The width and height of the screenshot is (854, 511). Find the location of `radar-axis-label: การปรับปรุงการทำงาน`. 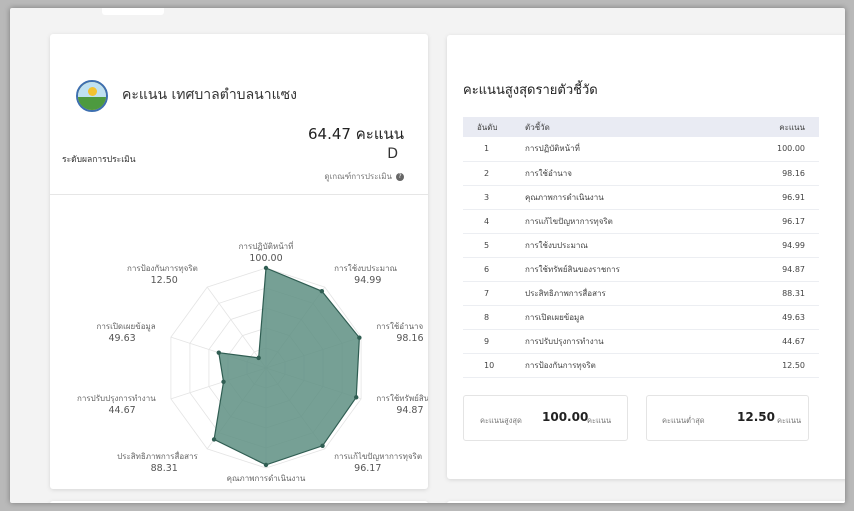

radar-axis-label: การปรับปรุงการทำงาน is located at coordinates (116, 398).